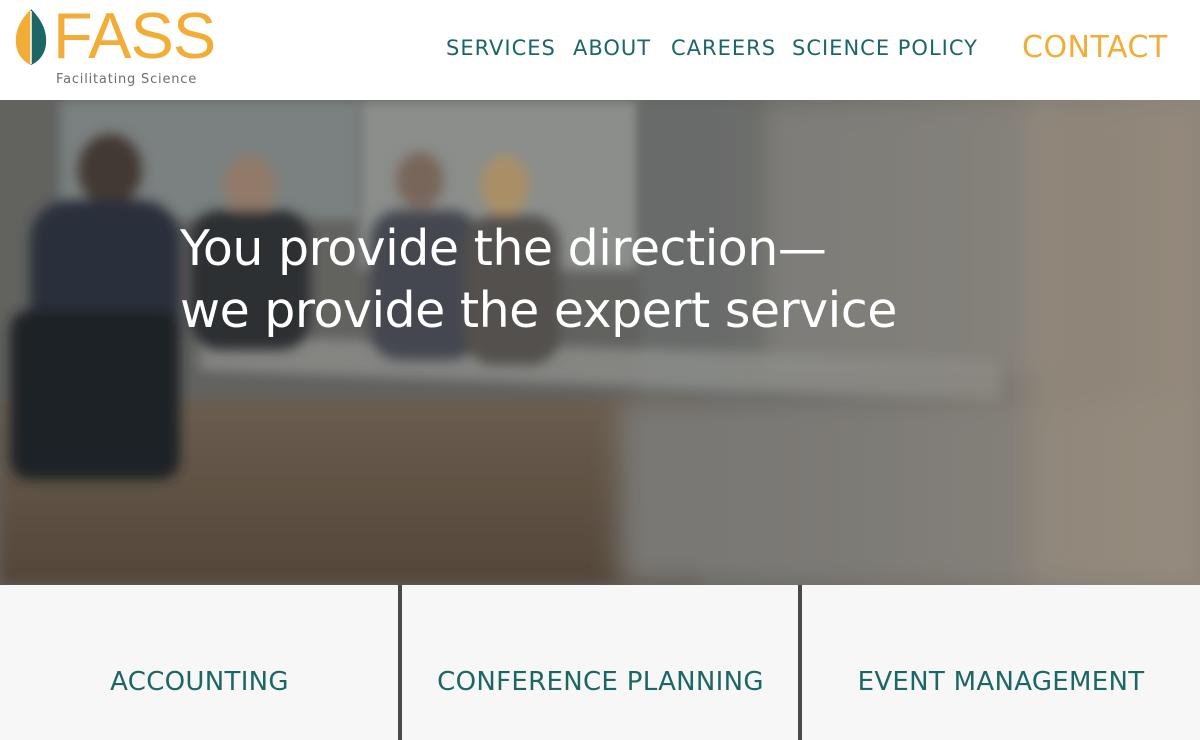 The height and width of the screenshot is (740, 1200). What do you see at coordinates (31, 37) in the screenshot?
I see `leaf-icon` at bounding box center [31, 37].